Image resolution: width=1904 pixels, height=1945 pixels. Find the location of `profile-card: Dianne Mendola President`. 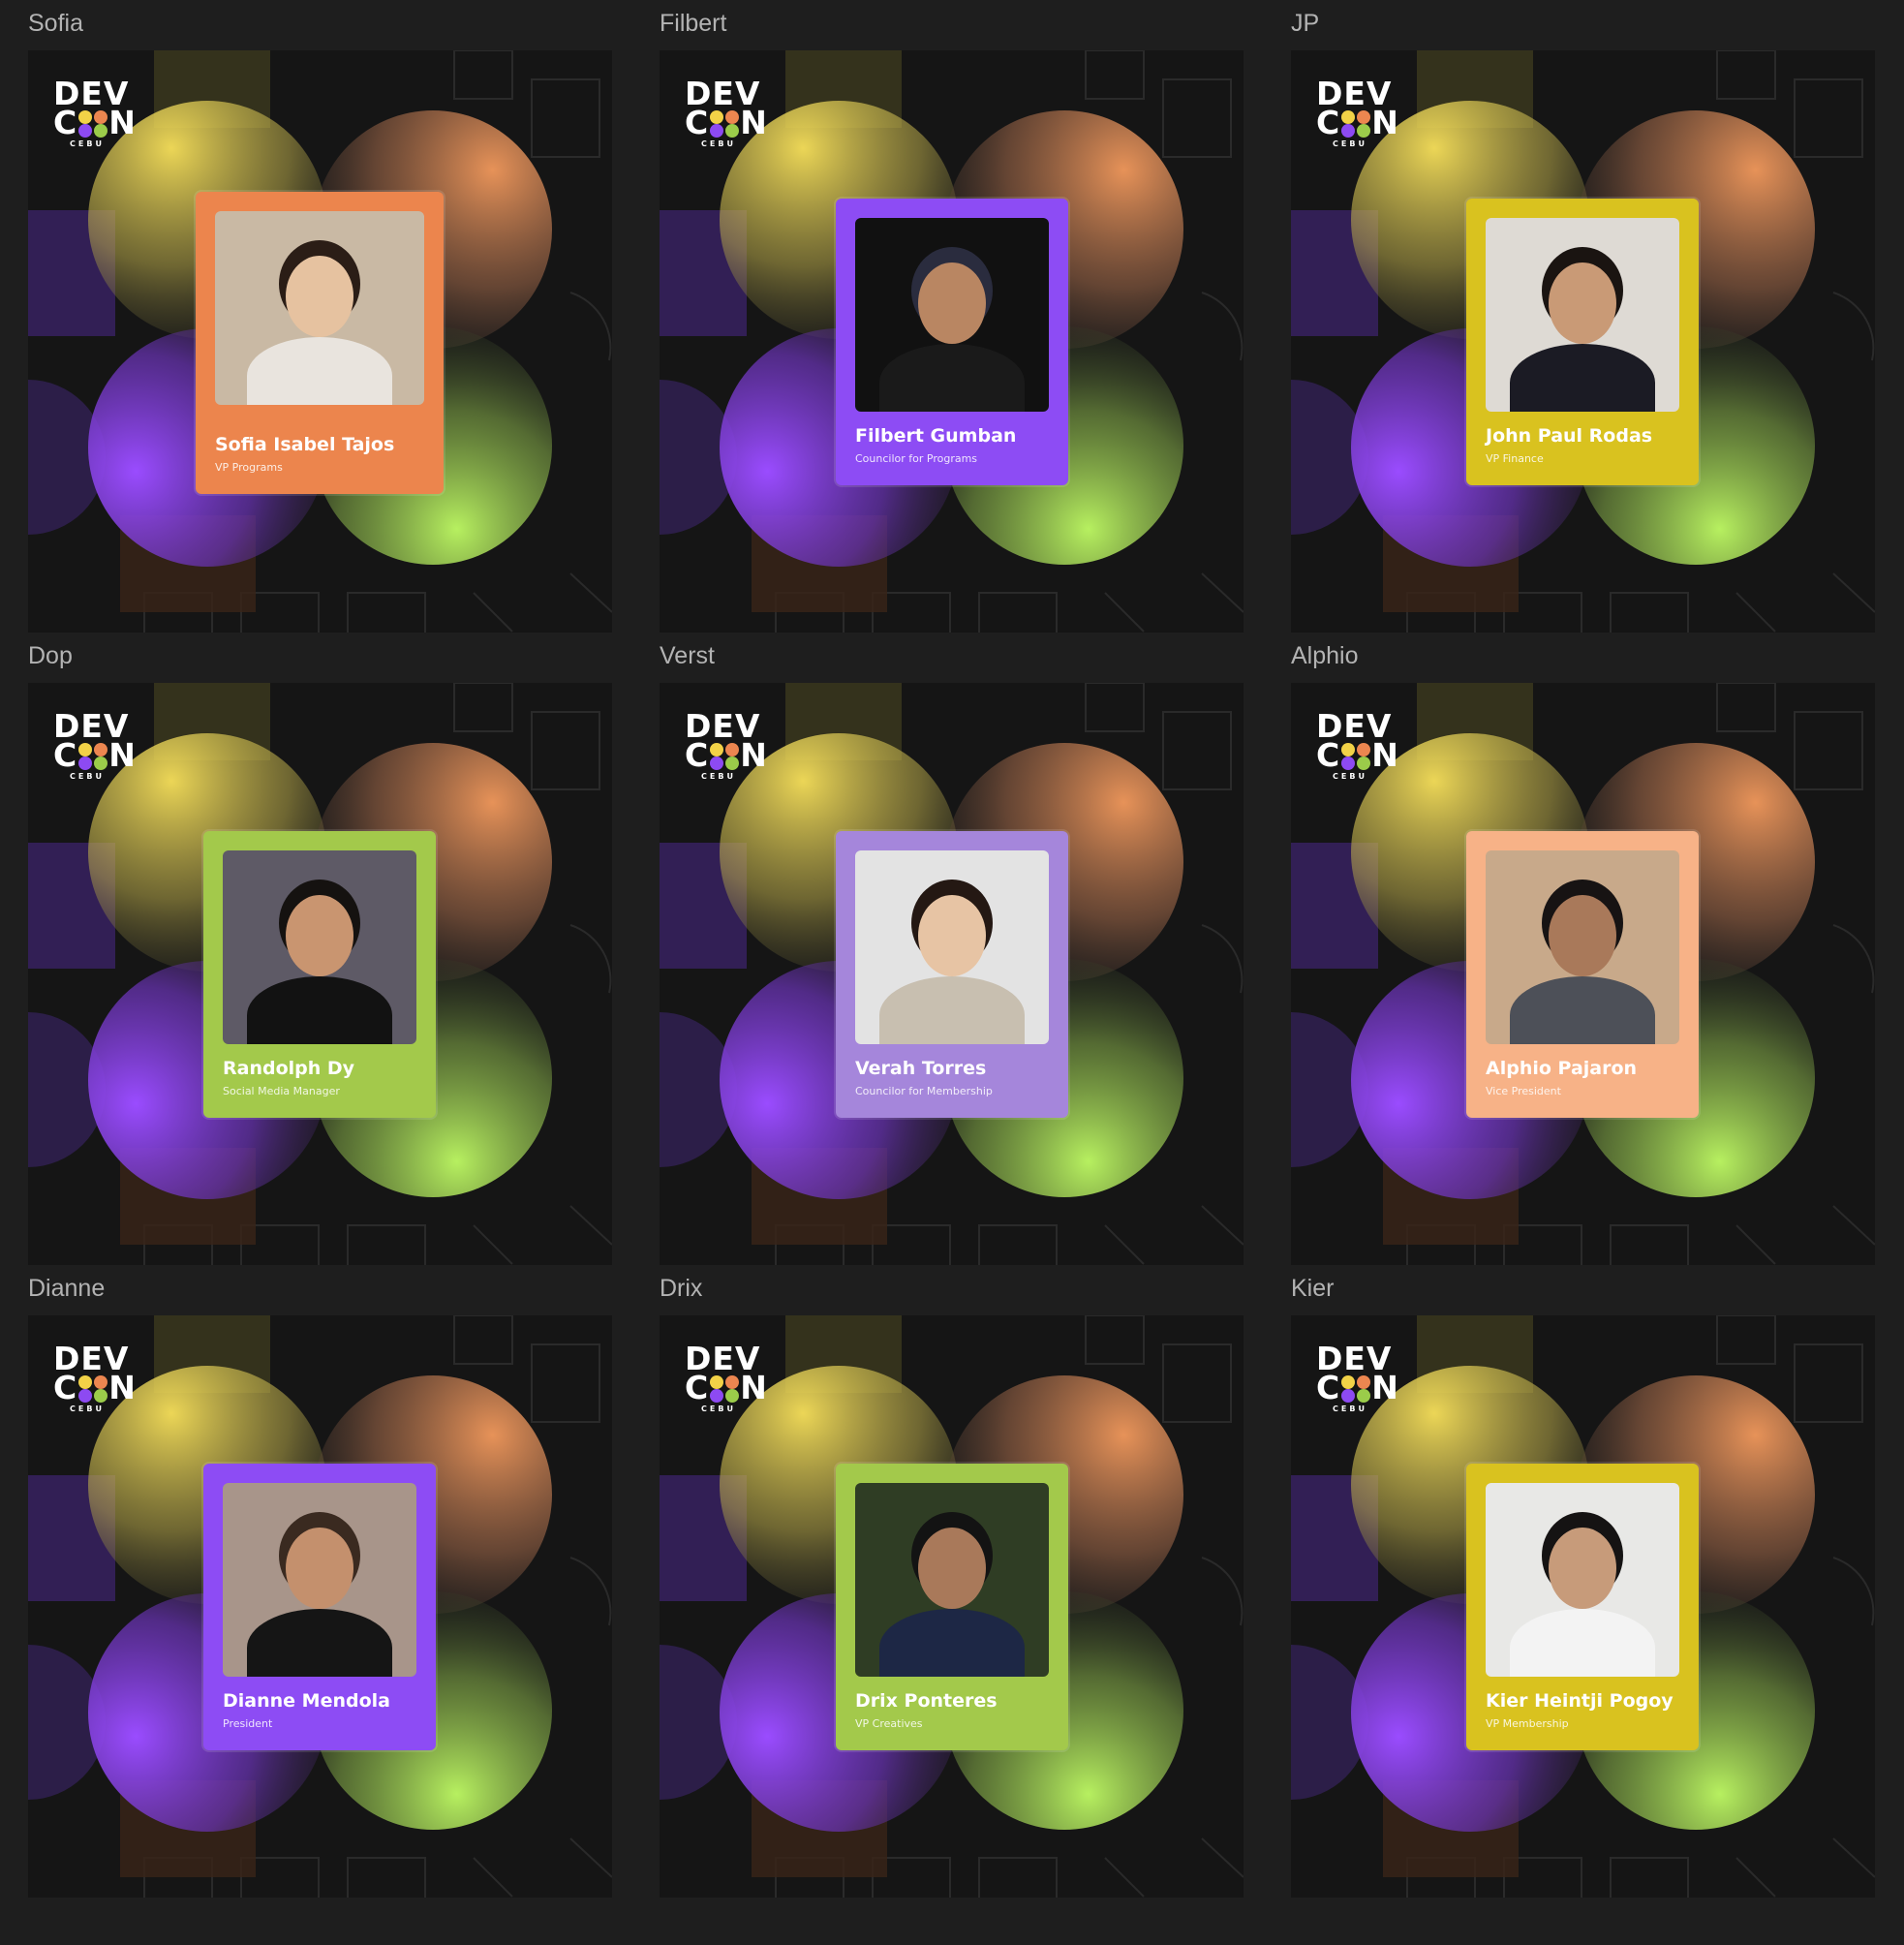

profile-card: Dianne Mendola President is located at coordinates (319, 1607).